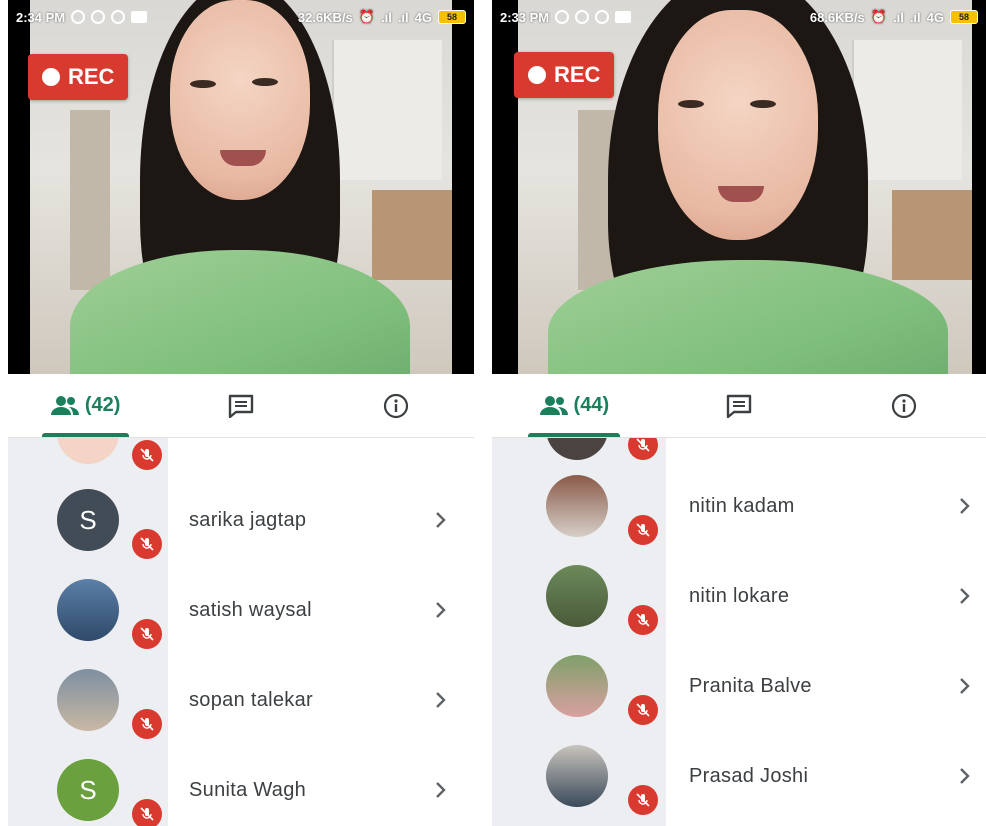  I want to click on participant-name: Prasad Joshi, so click(749, 775).